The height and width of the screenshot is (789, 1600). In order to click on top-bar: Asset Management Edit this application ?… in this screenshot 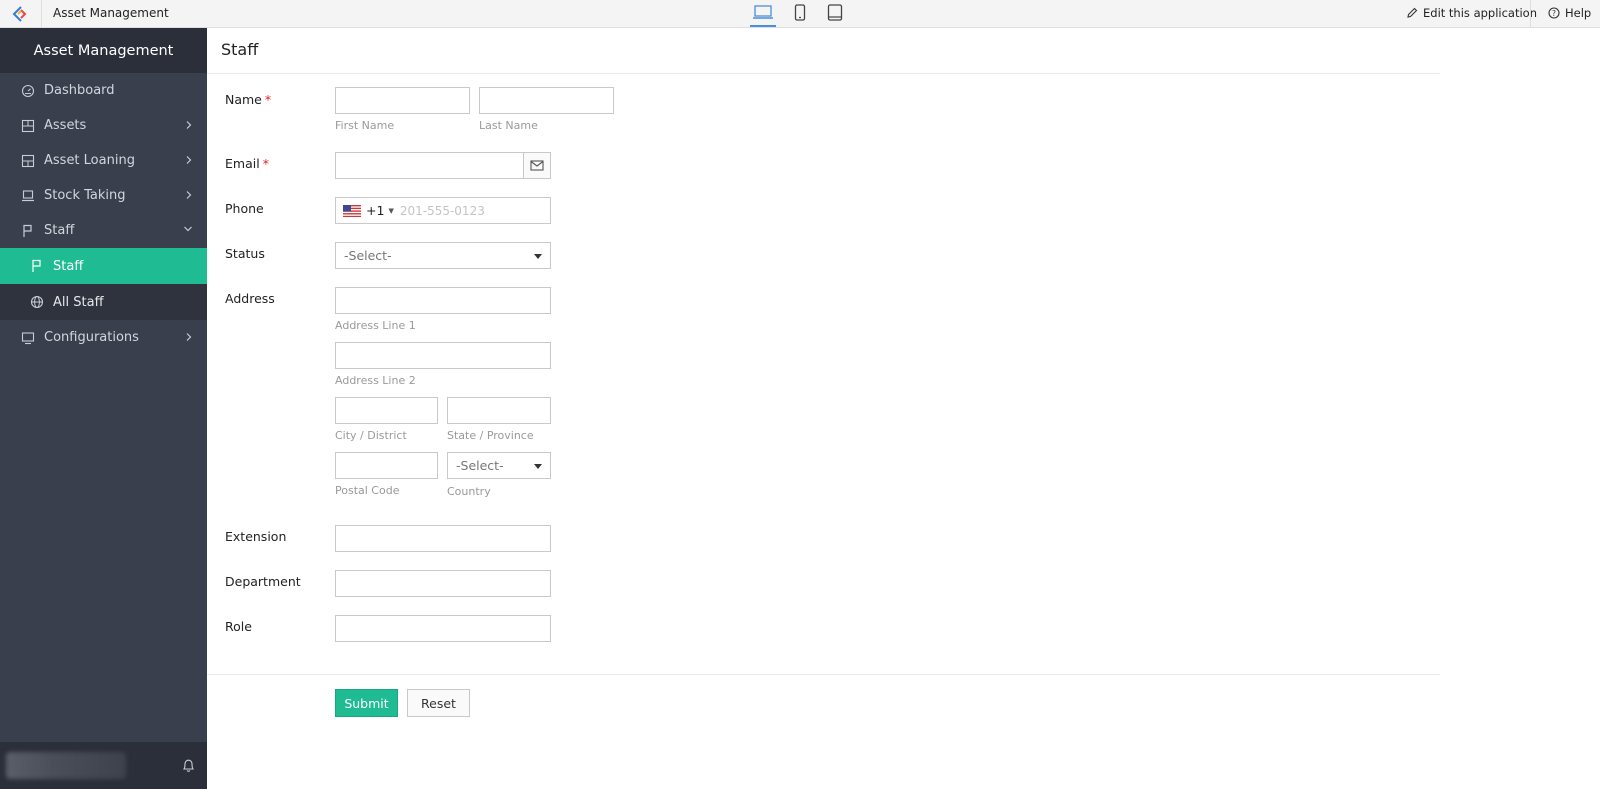, I will do `click(800, 14)`.